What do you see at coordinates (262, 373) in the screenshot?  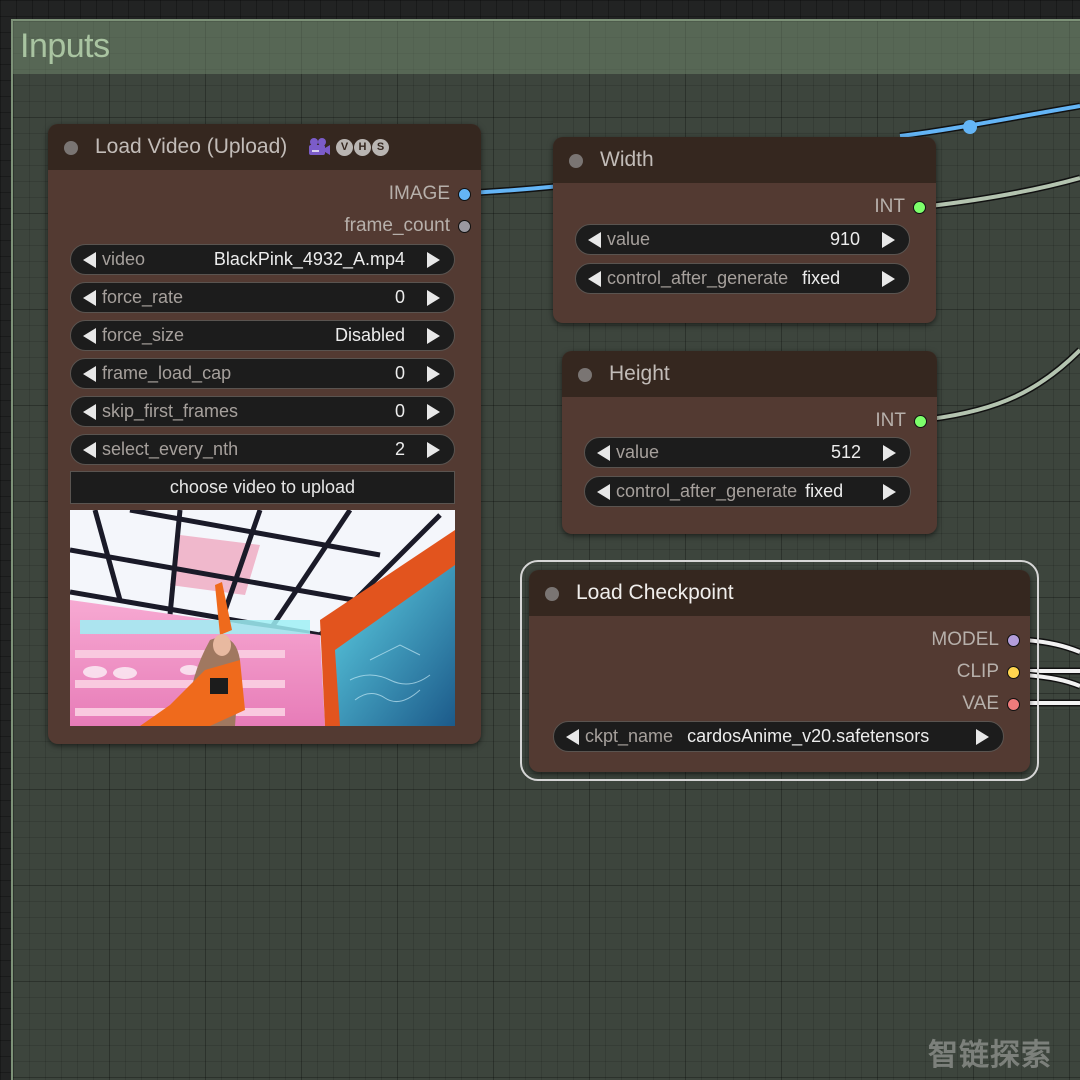 I see `widget-frame-load-cap: frame_load_cap 0` at bounding box center [262, 373].